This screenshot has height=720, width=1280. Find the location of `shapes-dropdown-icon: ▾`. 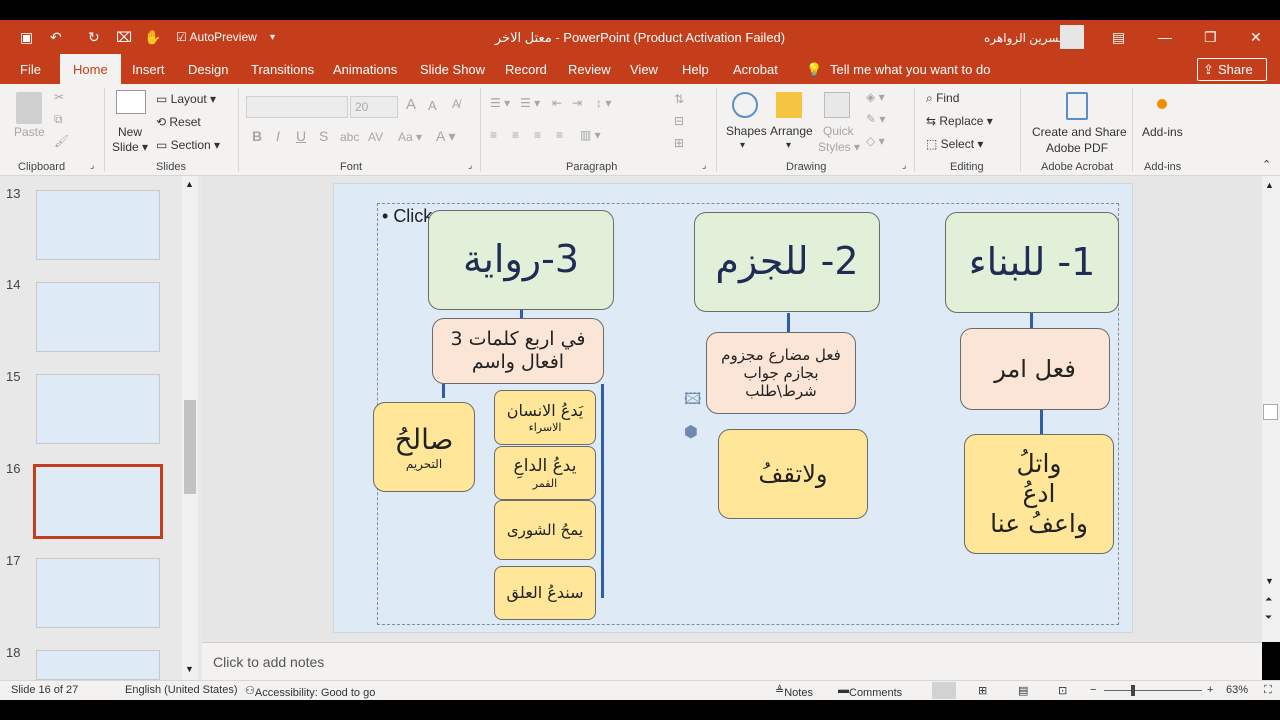

shapes-dropdown-icon: ▾ is located at coordinates (742, 145).